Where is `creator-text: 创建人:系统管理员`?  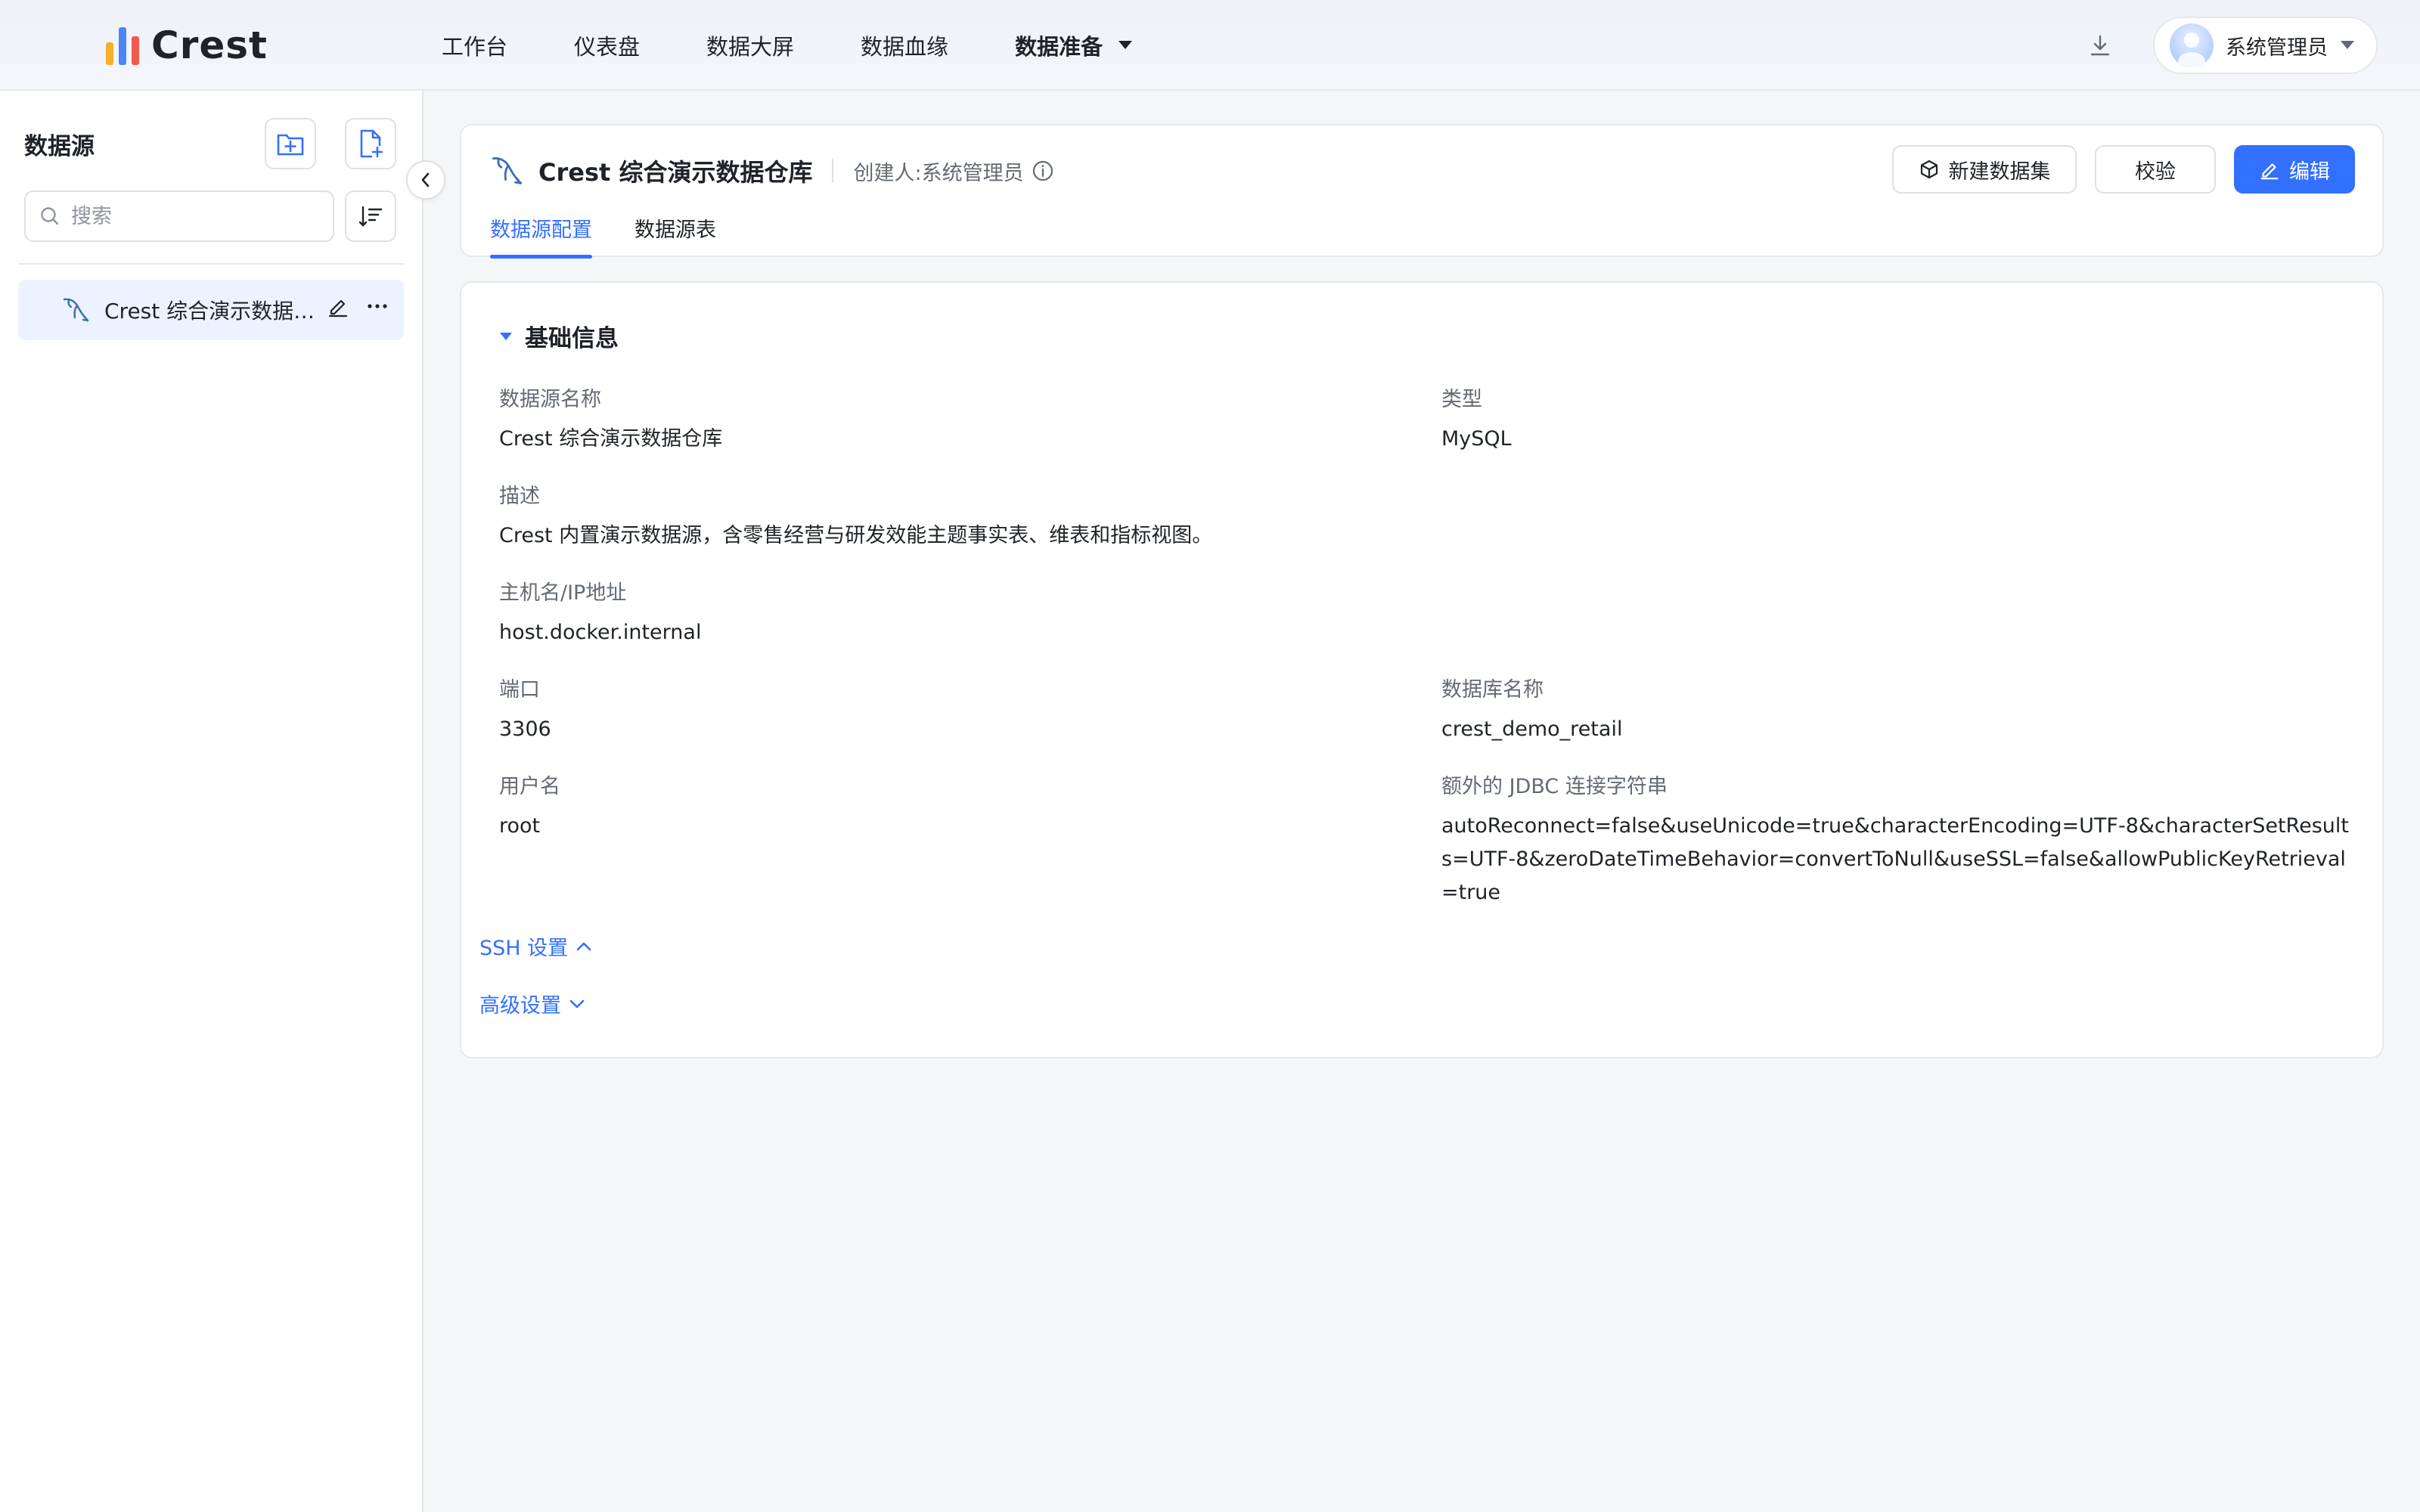
creator-text: 创建人:系统管理员 is located at coordinates (938, 173).